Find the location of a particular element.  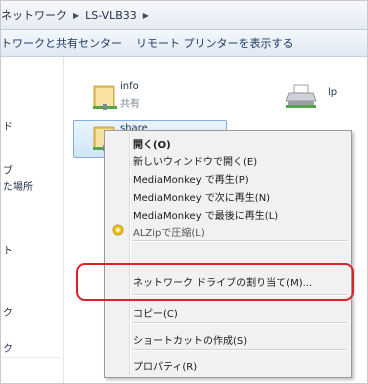

command-bar: トワークと共有センター リモート プリンターを表示する is located at coordinates (184, 43).